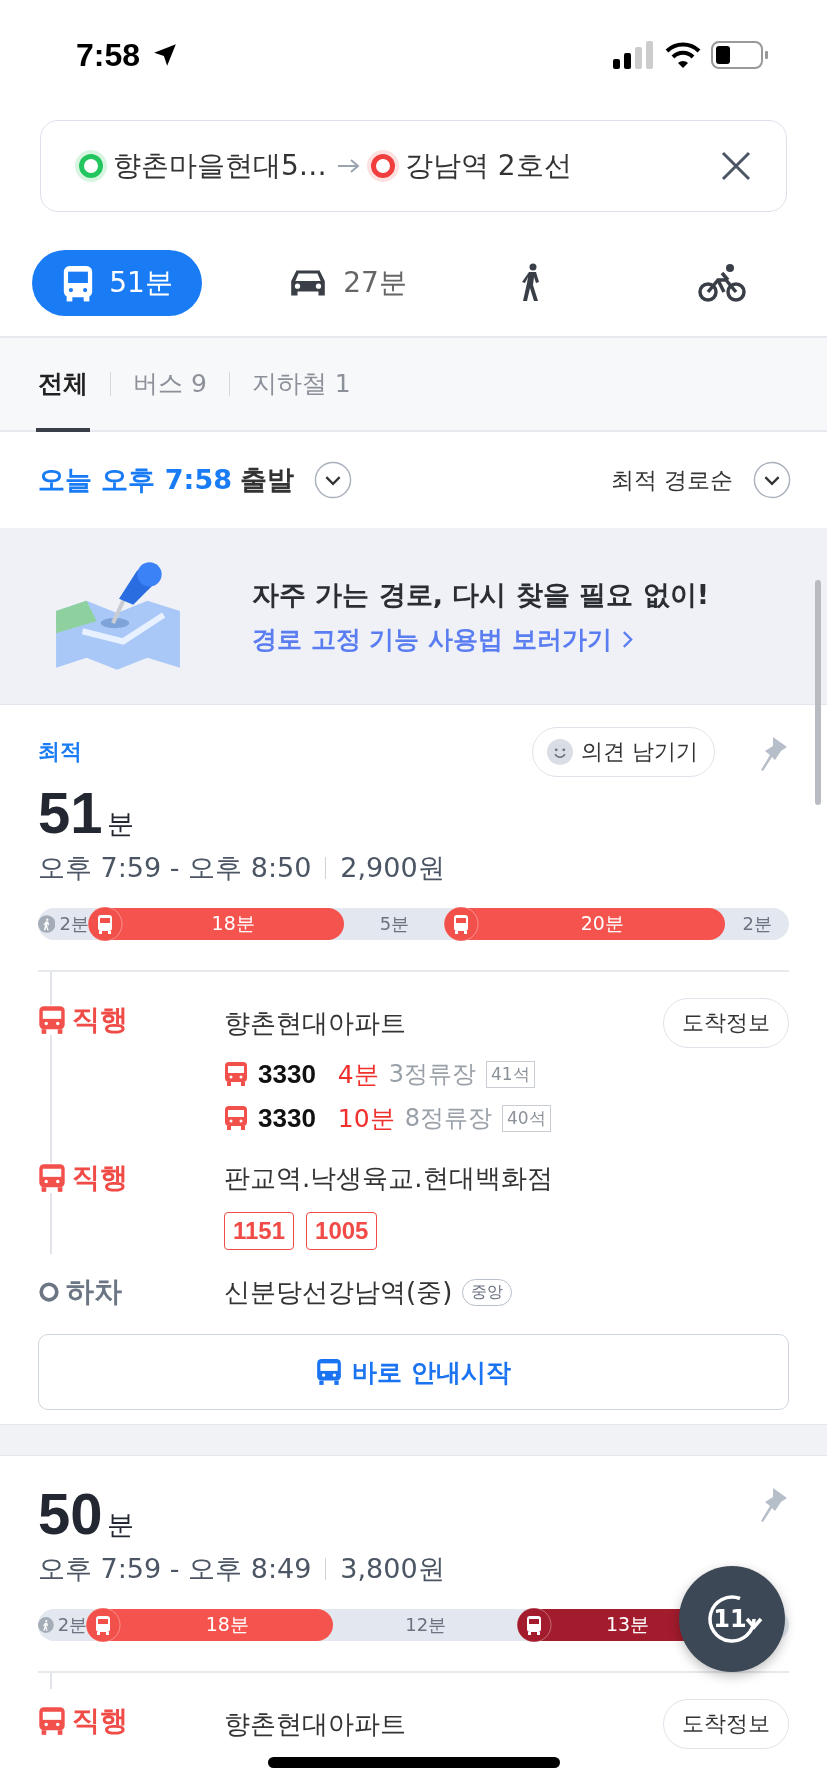 The image size is (827, 1790). I want to click on start-guidance-button: 바로 안내시작, so click(413, 1372).